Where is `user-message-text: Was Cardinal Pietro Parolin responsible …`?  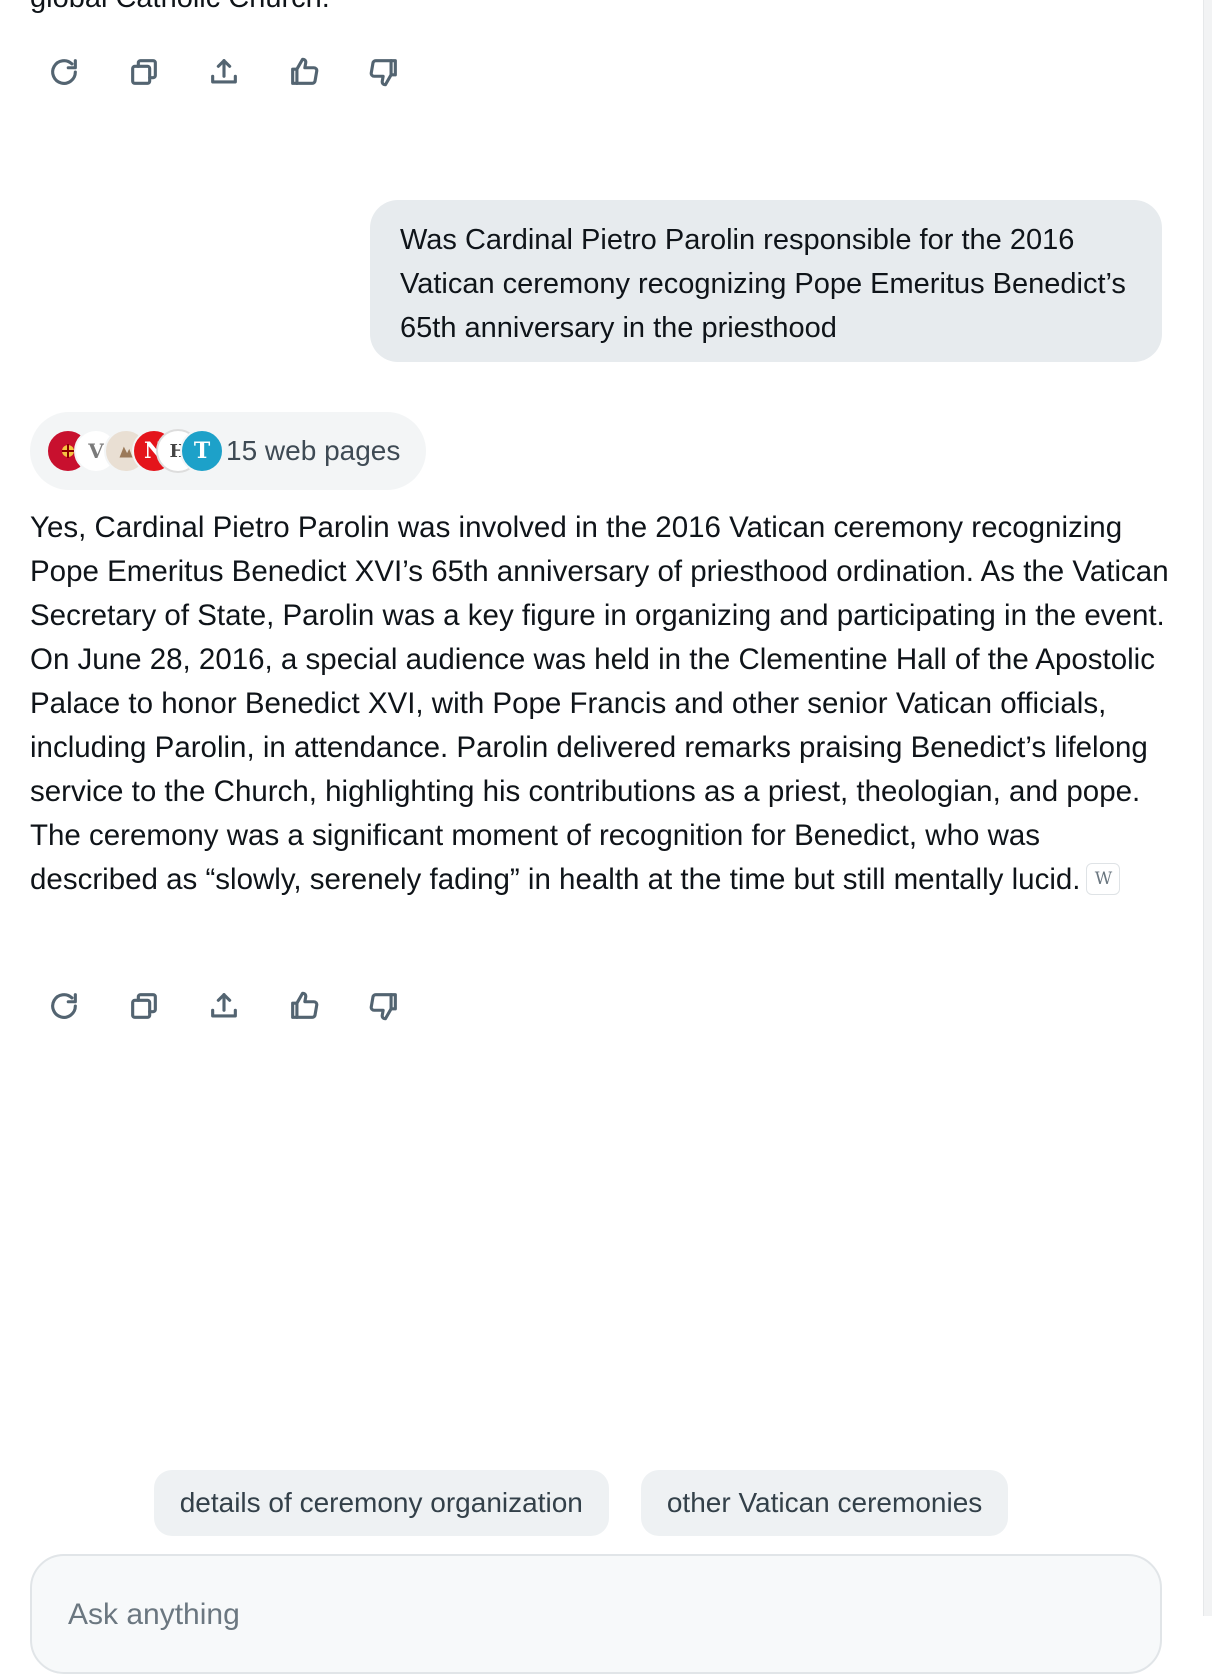 user-message-text: Was Cardinal Pietro Parolin responsible … is located at coordinates (763, 284).